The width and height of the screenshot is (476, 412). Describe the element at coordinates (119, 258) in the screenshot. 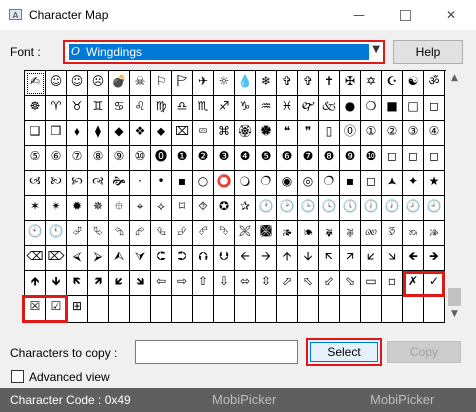

I see `character-cell: ⮙` at that location.